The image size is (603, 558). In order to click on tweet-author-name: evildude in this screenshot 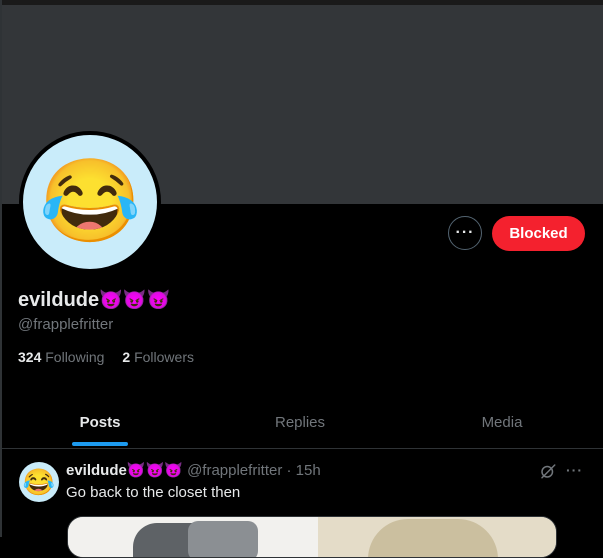, I will do `click(96, 470)`.